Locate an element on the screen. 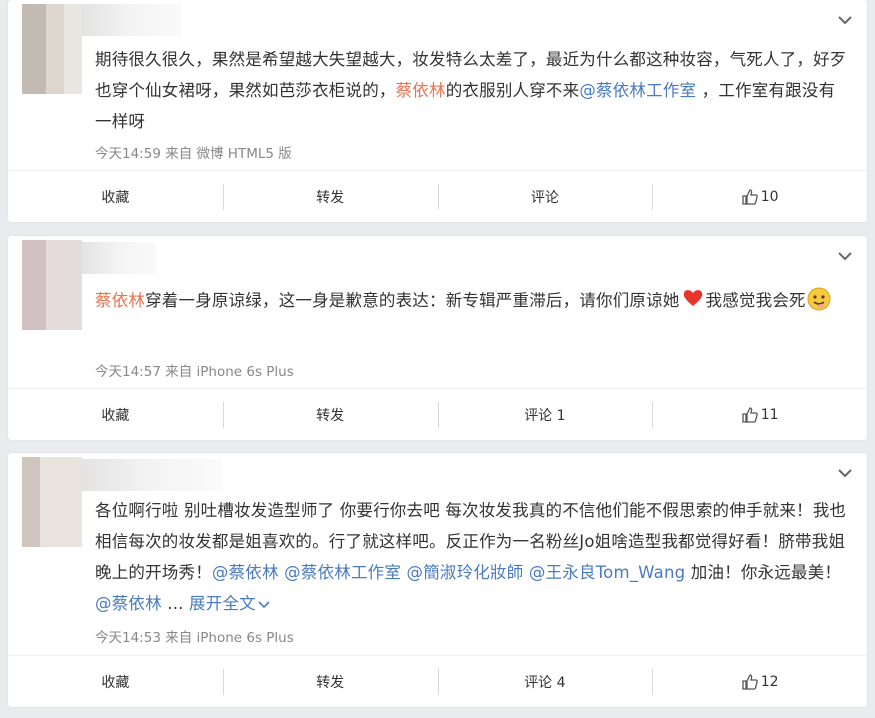  post-meta: 今天14:53 来自 iPhone 6s Plus is located at coordinates (194, 636).